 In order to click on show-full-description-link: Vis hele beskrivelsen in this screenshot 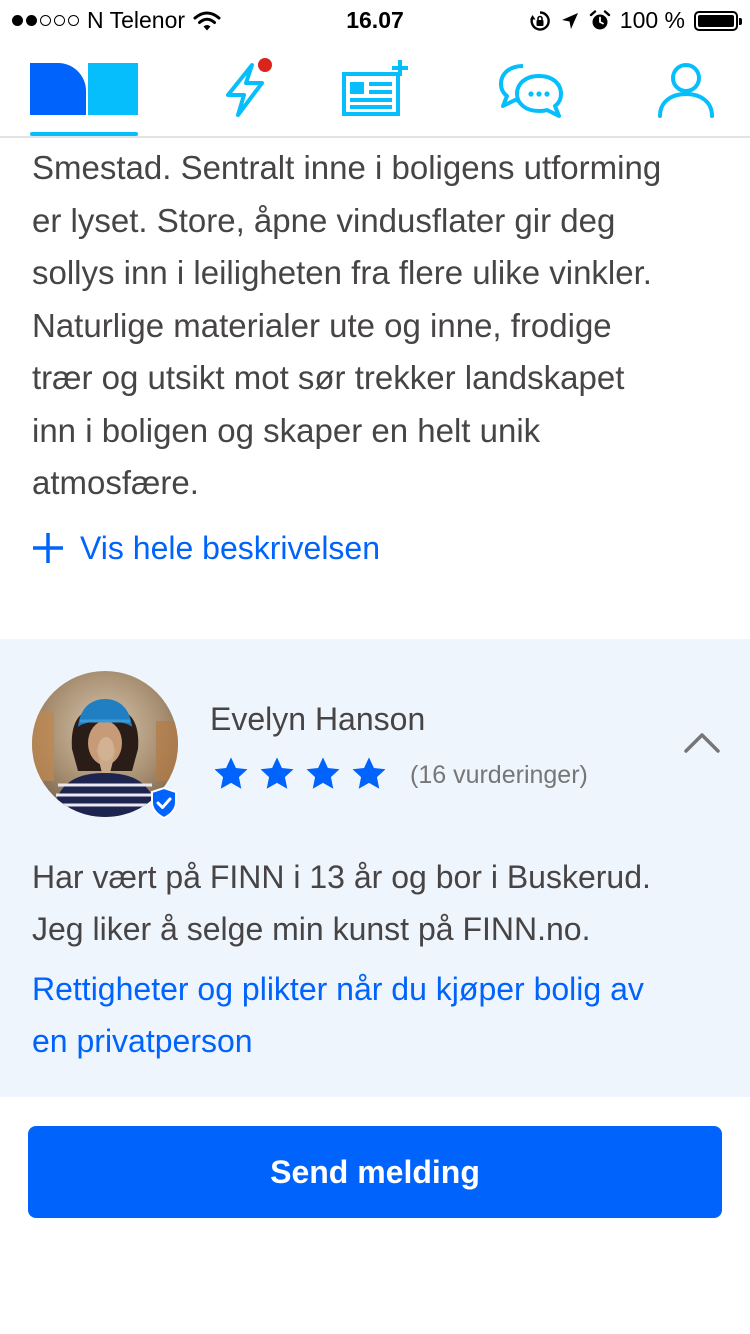, I will do `click(206, 548)`.